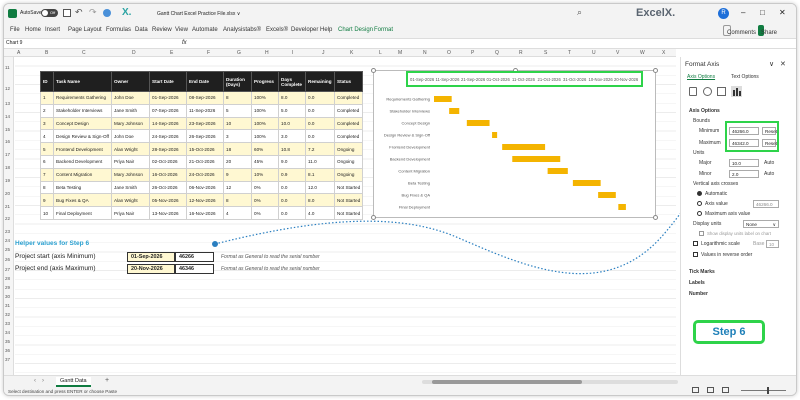 Image resolution: width=800 pixels, height=400 pixels. What do you see at coordinates (745, 77) in the screenshot?
I see `tab-text-options: Text Options` at bounding box center [745, 77].